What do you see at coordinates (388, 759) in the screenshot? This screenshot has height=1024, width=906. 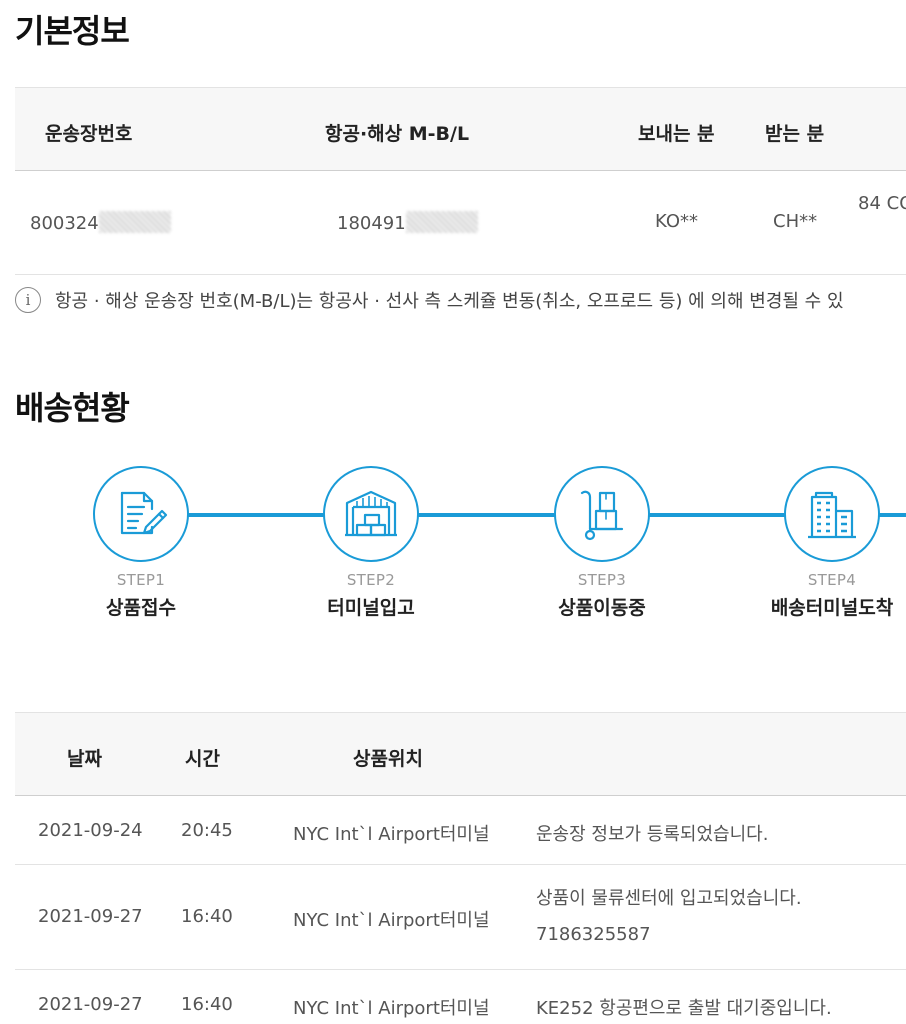 I see `header-location: 상품위치` at bounding box center [388, 759].